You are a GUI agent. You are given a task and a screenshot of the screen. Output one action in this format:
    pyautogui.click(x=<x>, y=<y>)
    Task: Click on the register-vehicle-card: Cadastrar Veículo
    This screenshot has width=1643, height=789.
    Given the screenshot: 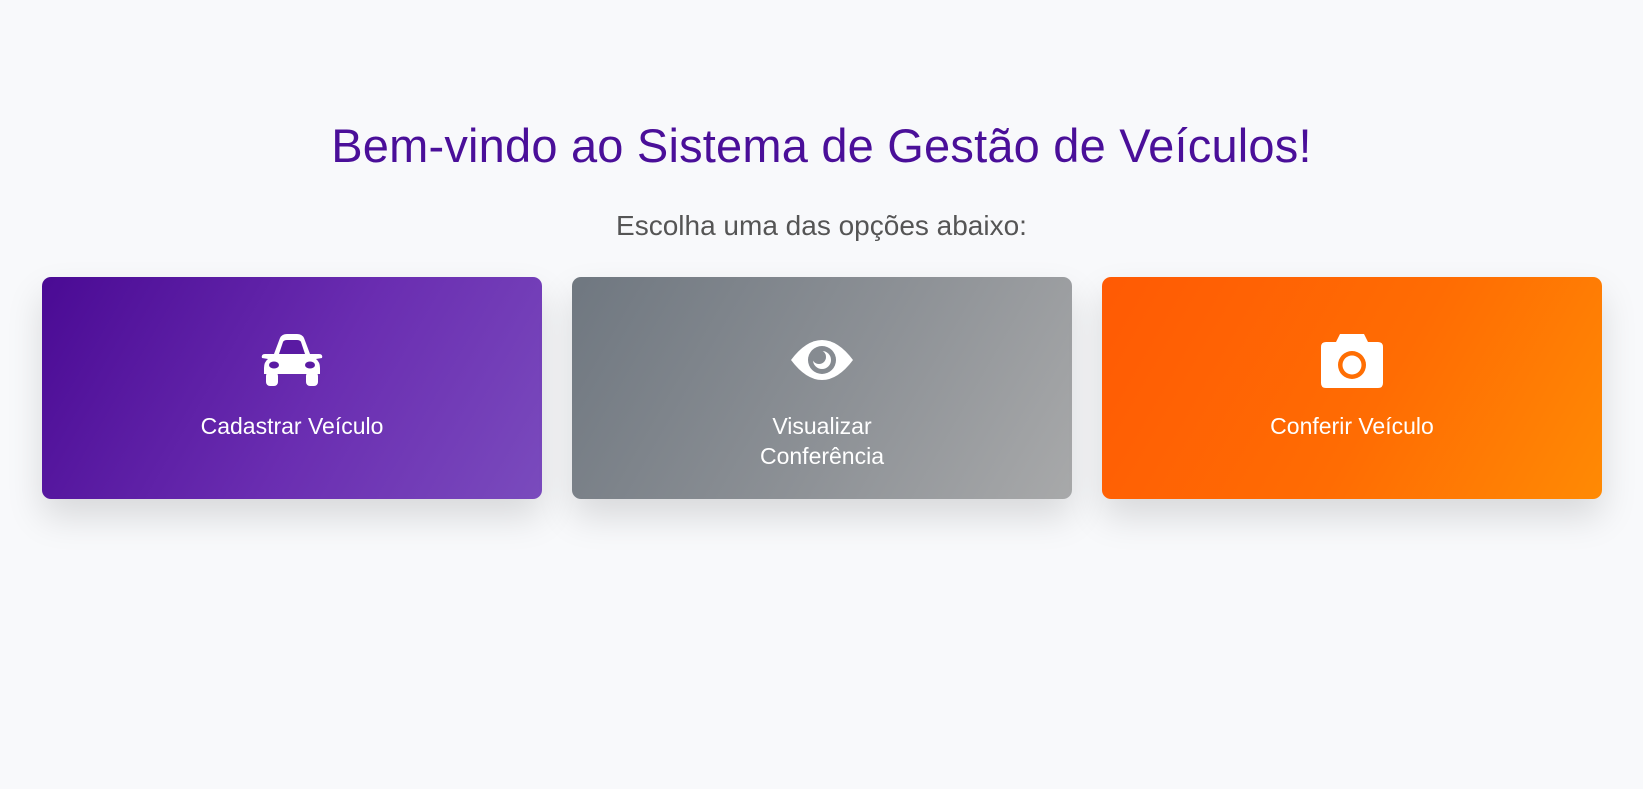 What is the action you would take?
    pyautogui.click(x=292, y=388)
    